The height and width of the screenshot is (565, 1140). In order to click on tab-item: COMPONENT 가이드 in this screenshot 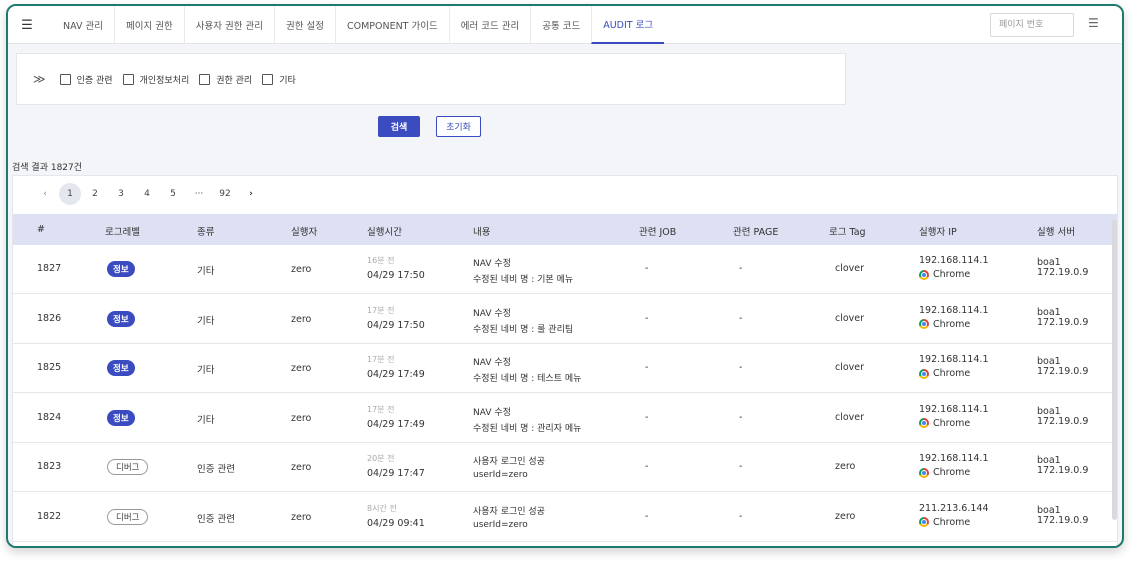, I will do `click(391, 25)`.